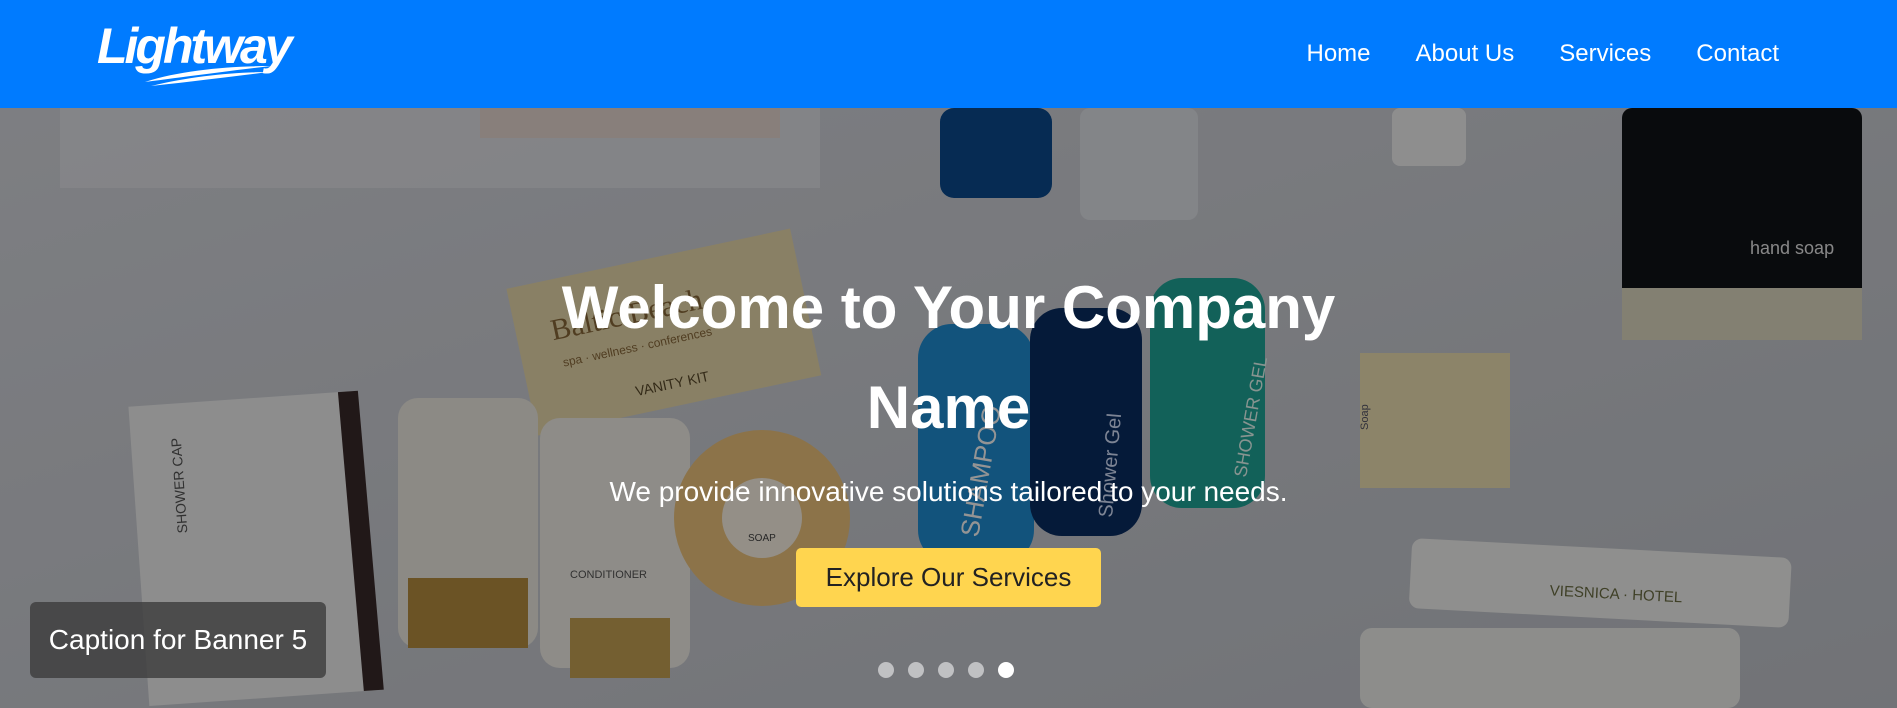 Image resolution: width=1897 pixels, height=708 pixels. Describe the element at coordinates (1465, 54) in the screenshot. I see `nav-about-us: About Us` at that location.